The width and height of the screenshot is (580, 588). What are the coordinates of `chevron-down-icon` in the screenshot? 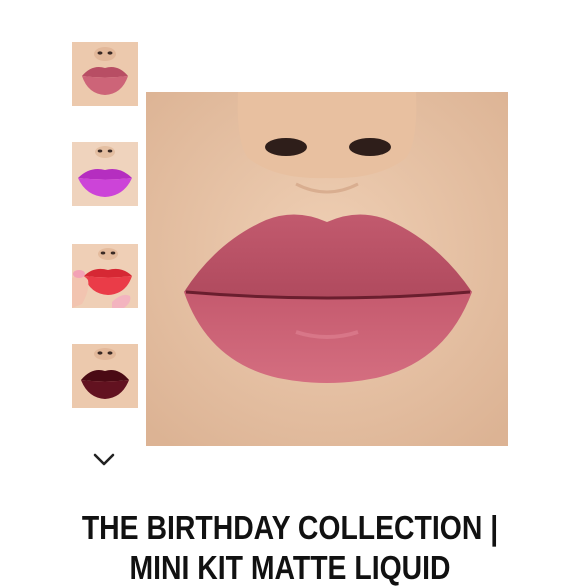 It's located at (104, 459).